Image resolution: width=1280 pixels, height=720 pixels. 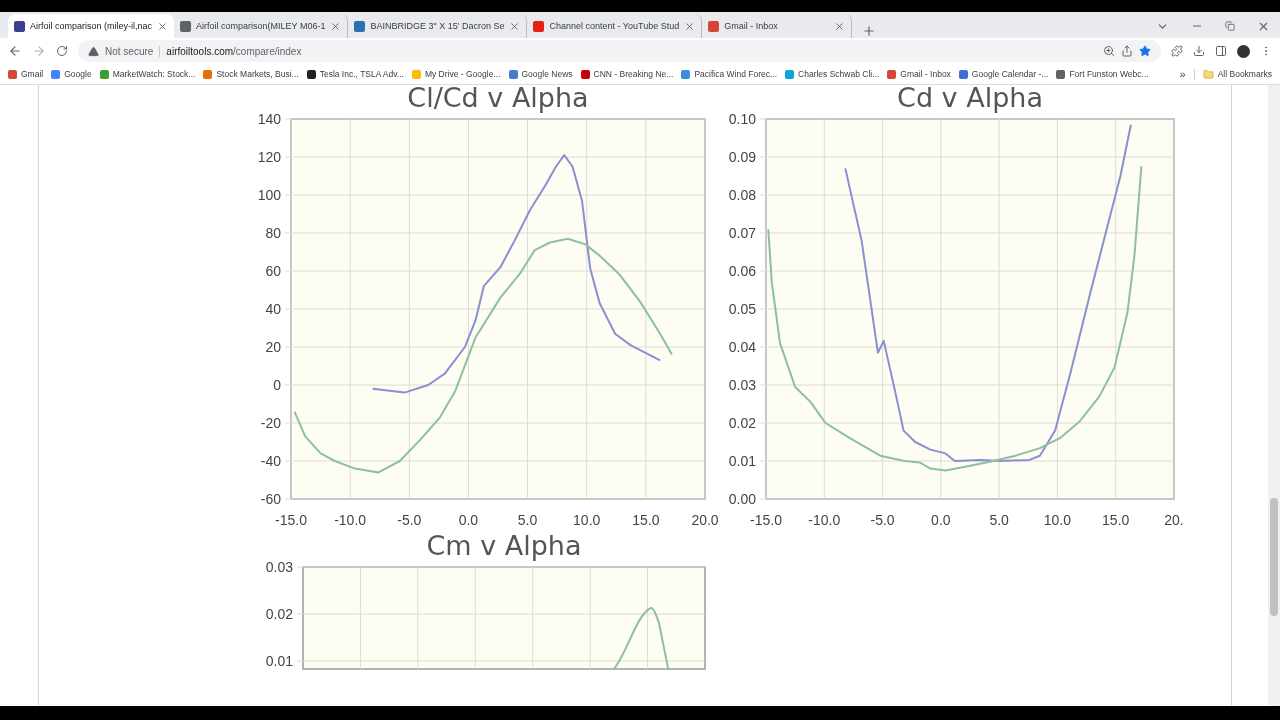 What do you see at coordinates (498, 98) in the screenshot?
I see `chart-title: Cl/Cd v Alpha` at bounding box center [498, 98].